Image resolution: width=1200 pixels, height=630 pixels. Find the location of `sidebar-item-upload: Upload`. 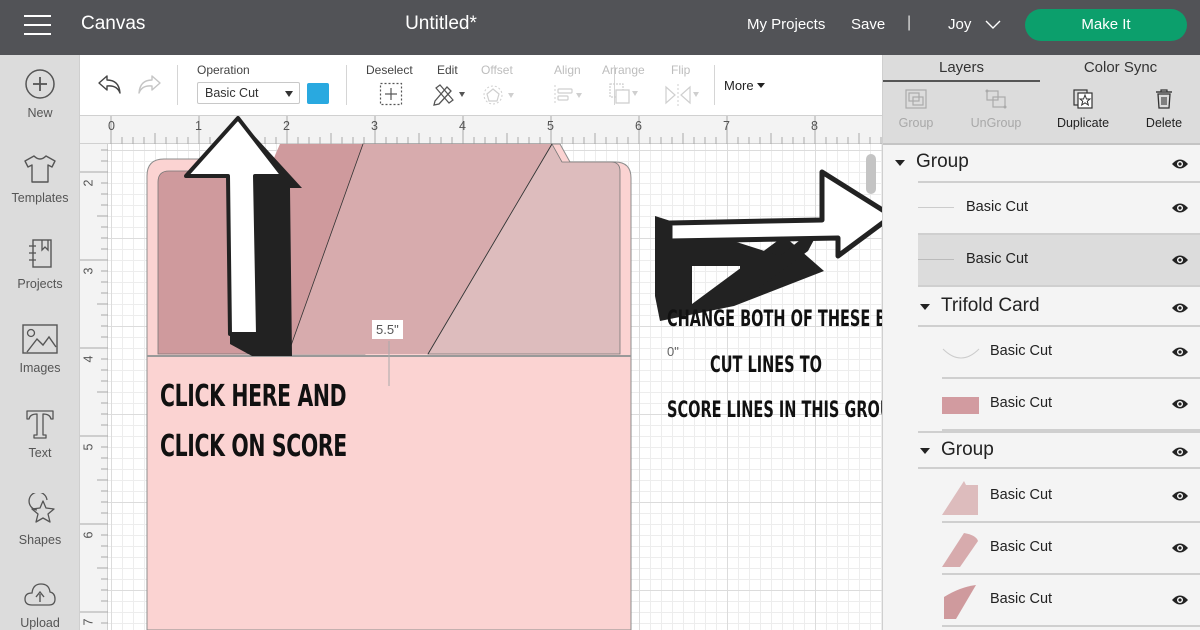

sidebar-item-upload: Upload is located at coordinates (40, 605).